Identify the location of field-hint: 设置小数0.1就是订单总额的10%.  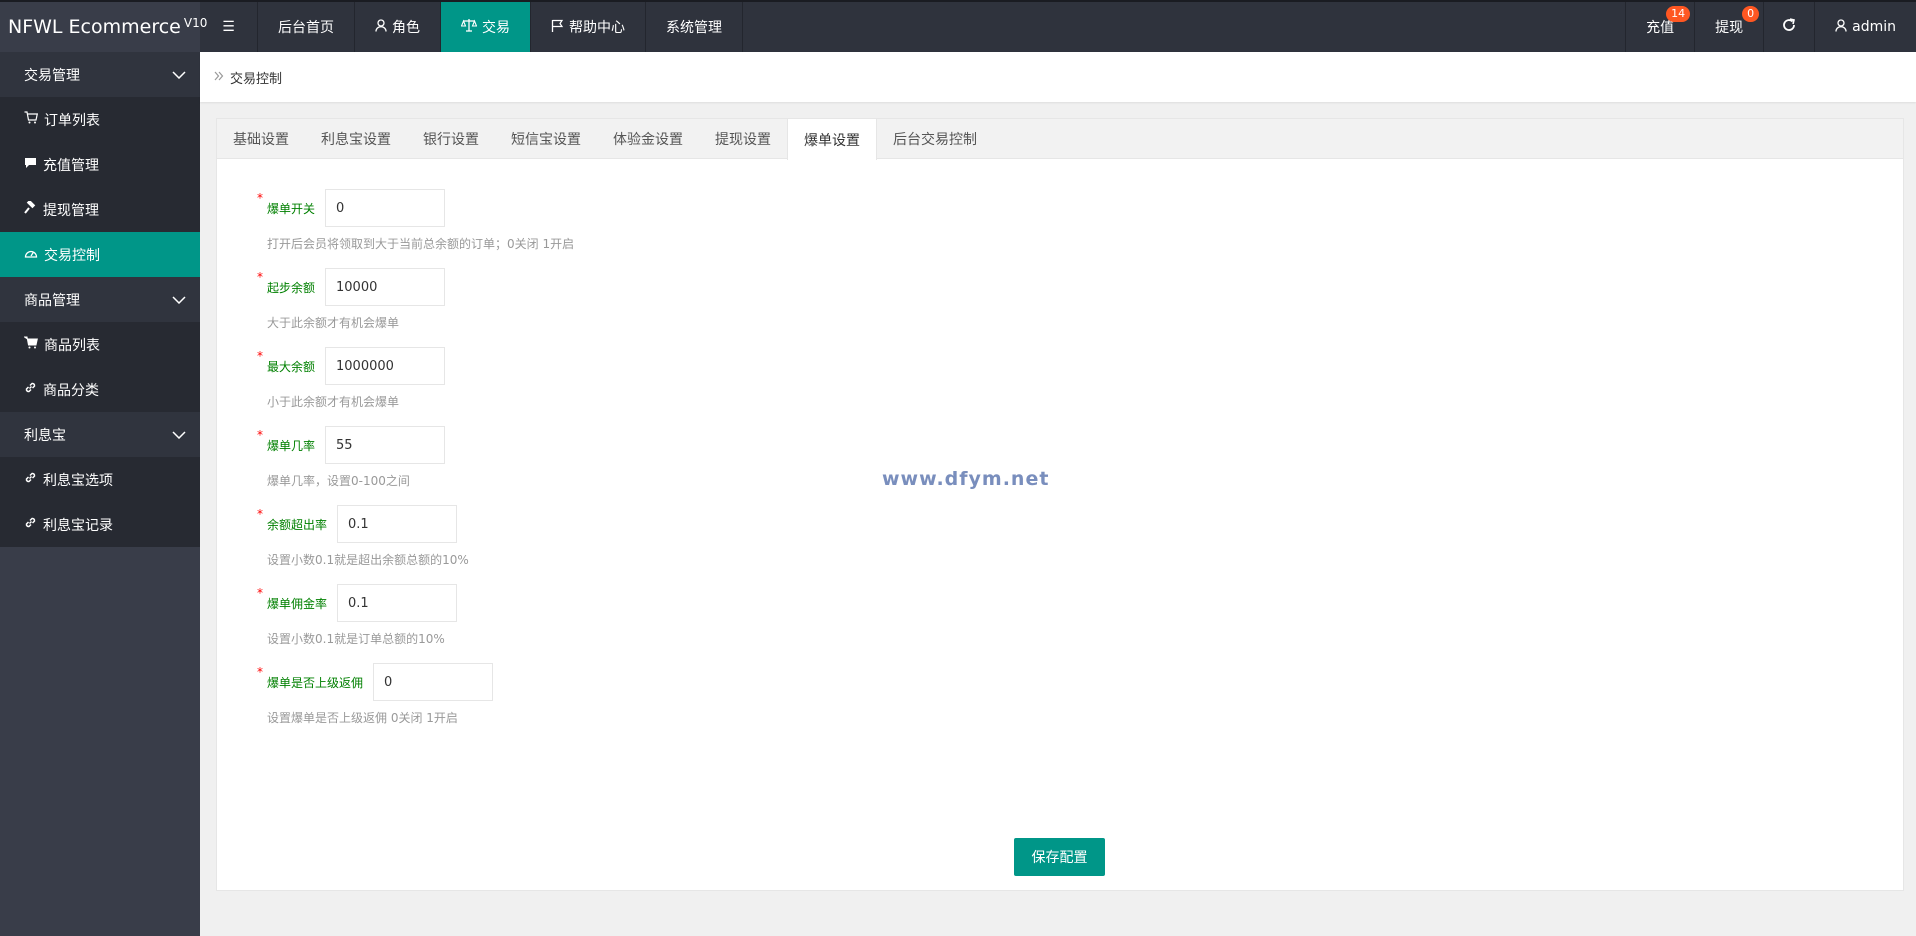
(356, 639).